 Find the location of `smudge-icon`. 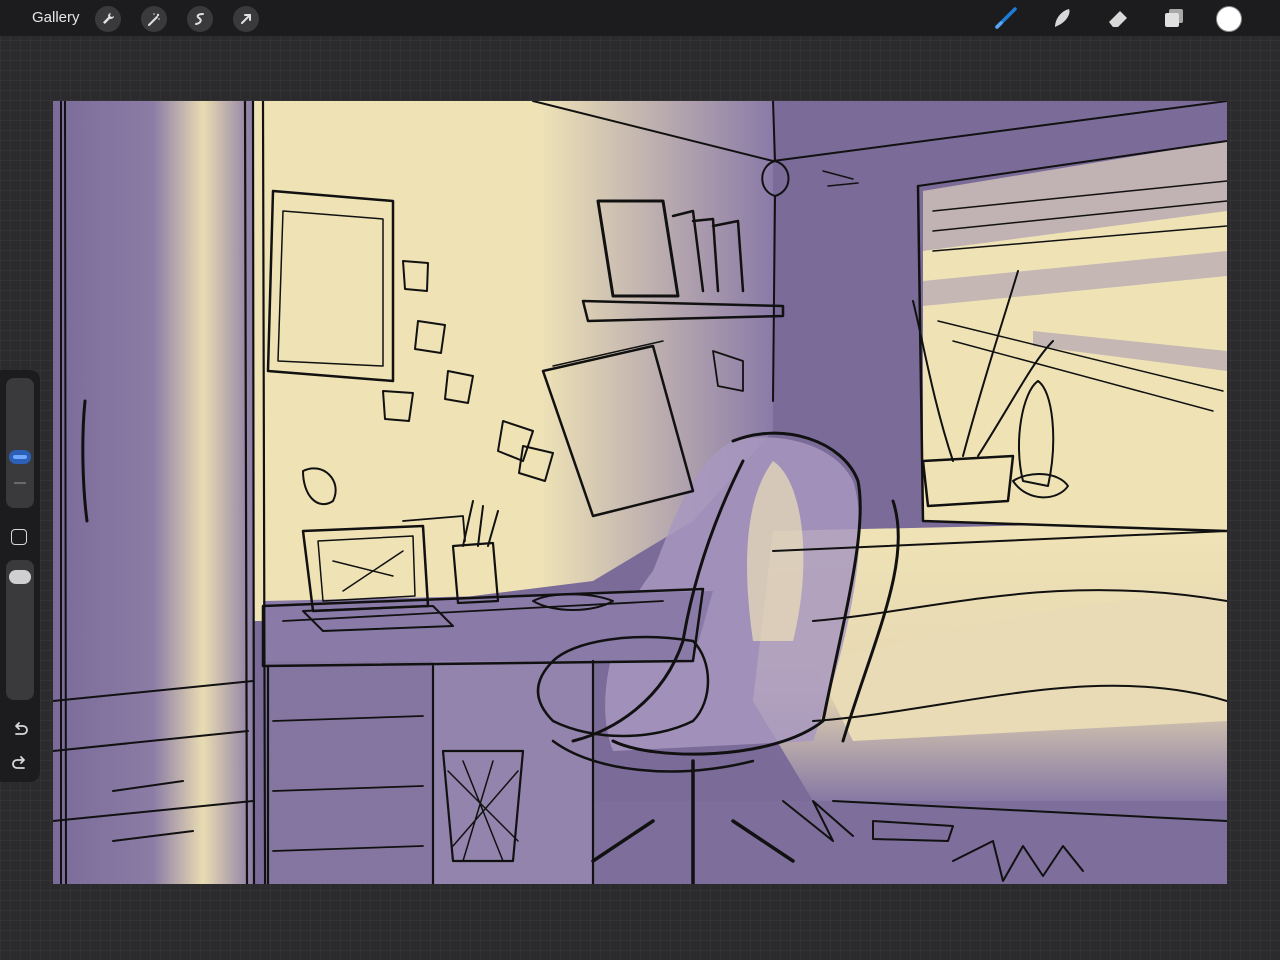

smudge-icon is located at coordinates (1062, 18).